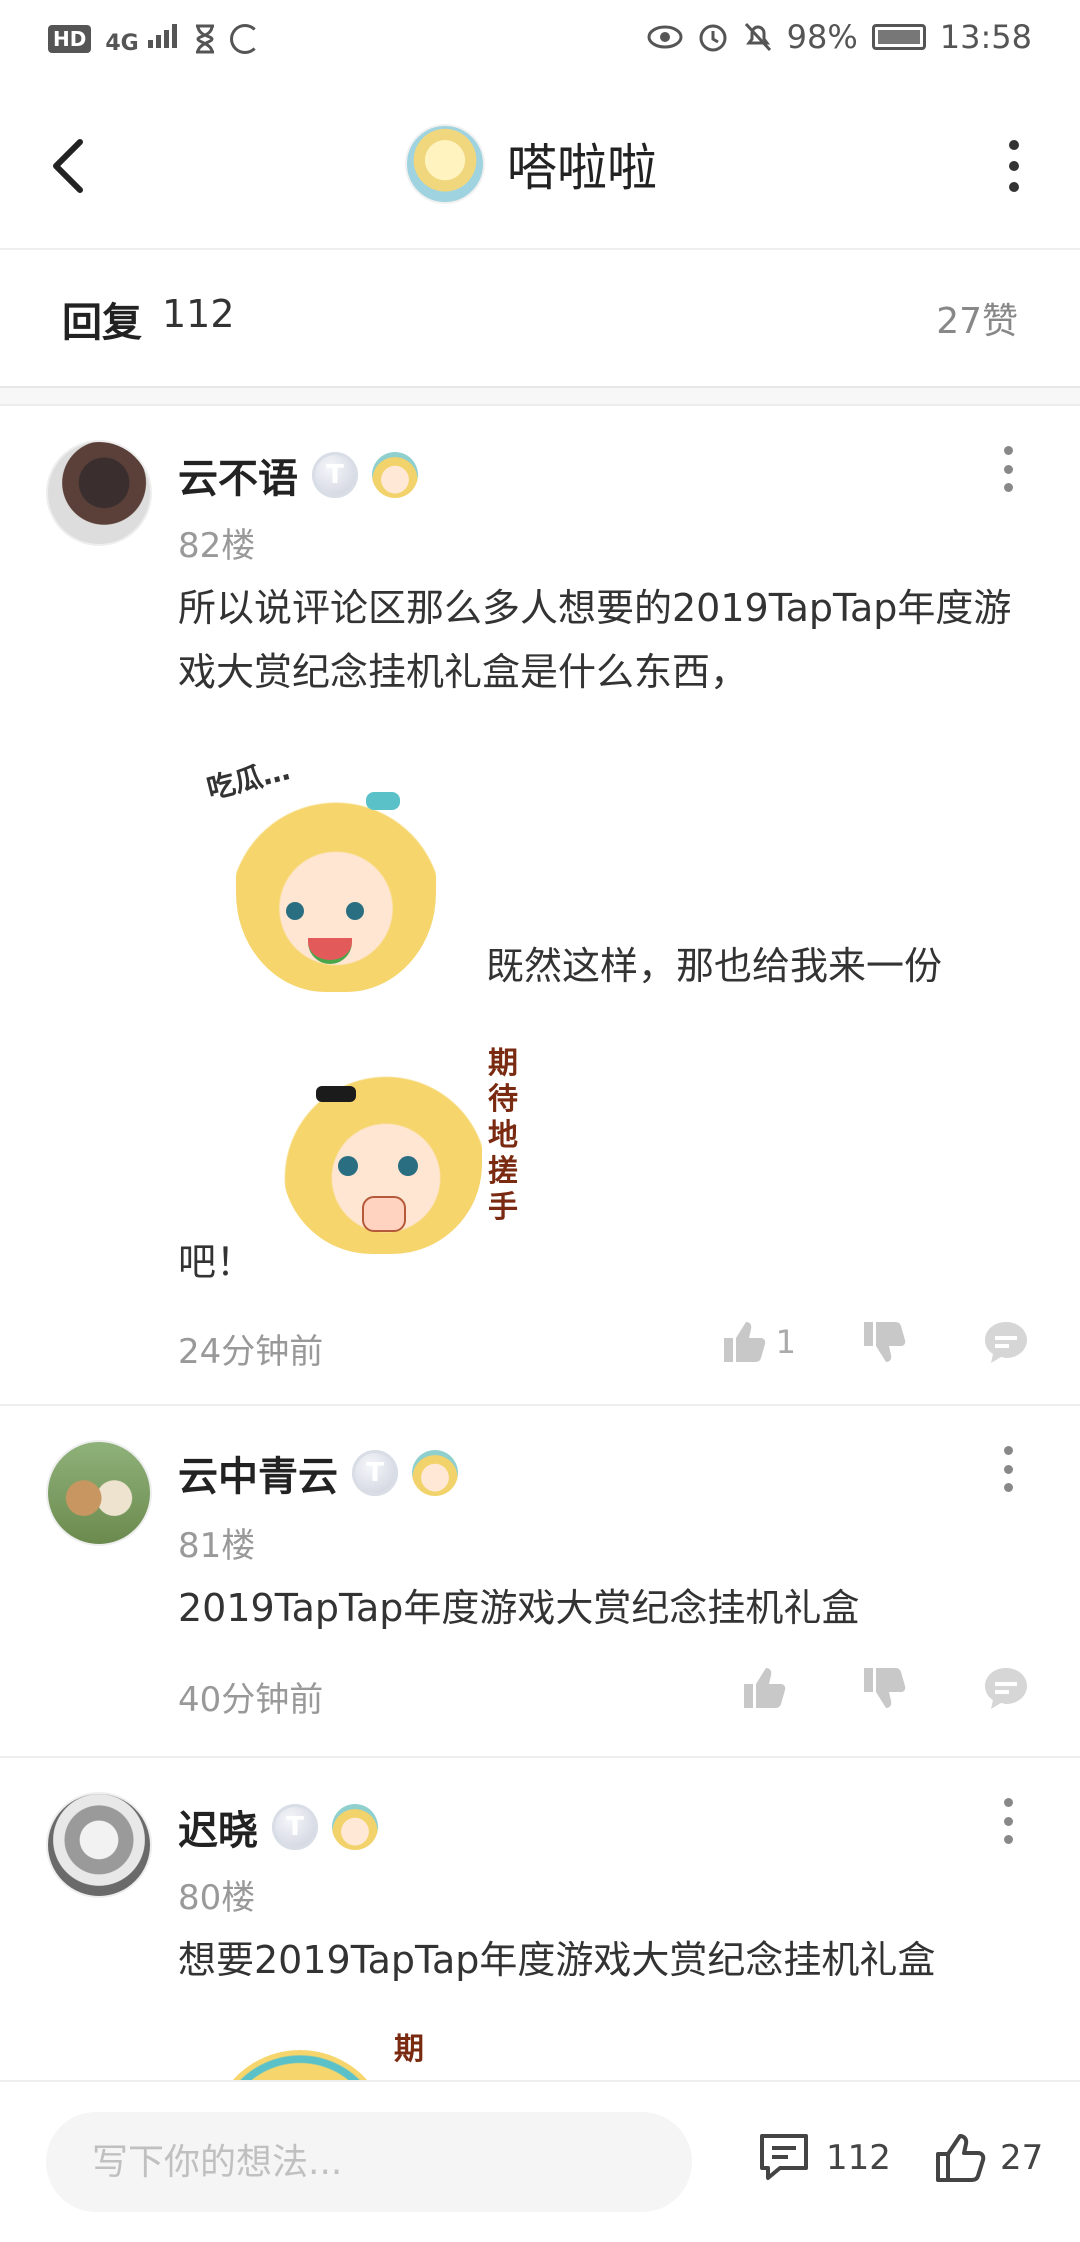 The image size is (1080, 2242). Describe the element at coordinates (70, 39) in the screenshot. I see `hd-badge: HD` at that location.